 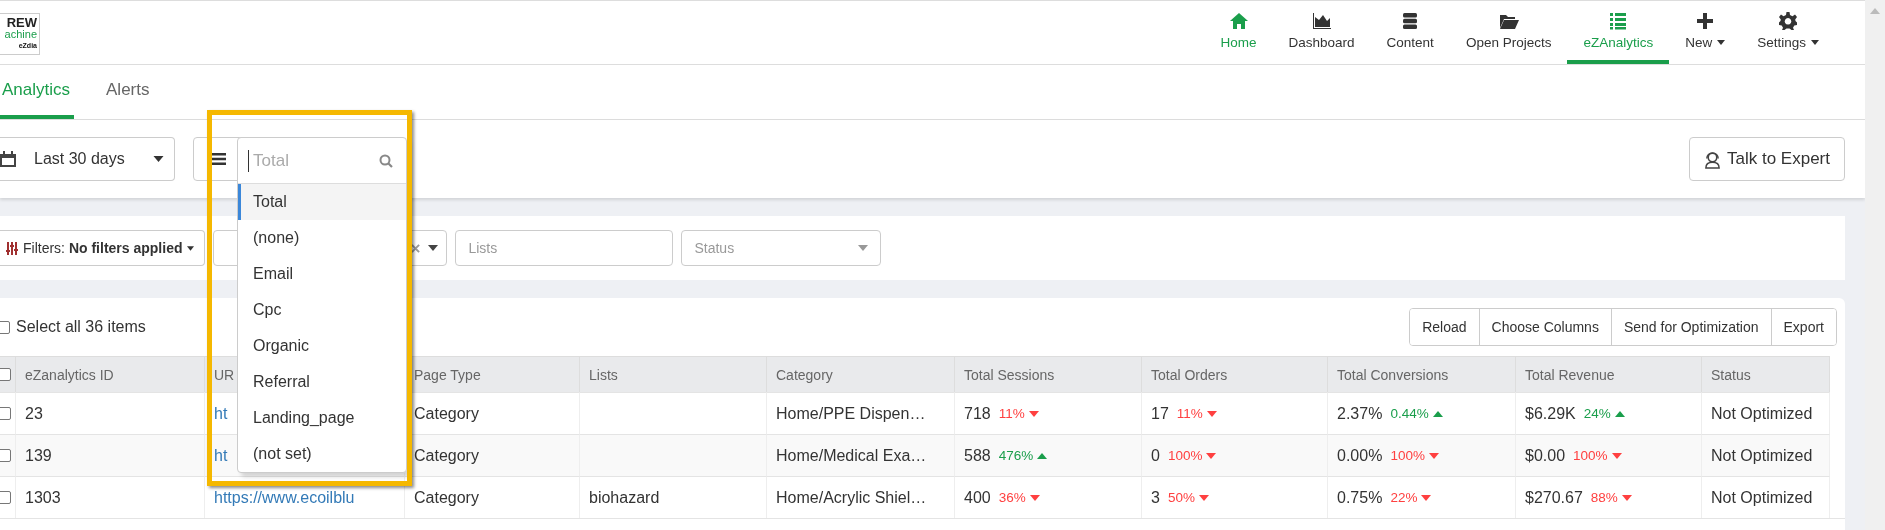 I want to click on url-link: https://www.ecoilblu, so click(x=284, y=497).